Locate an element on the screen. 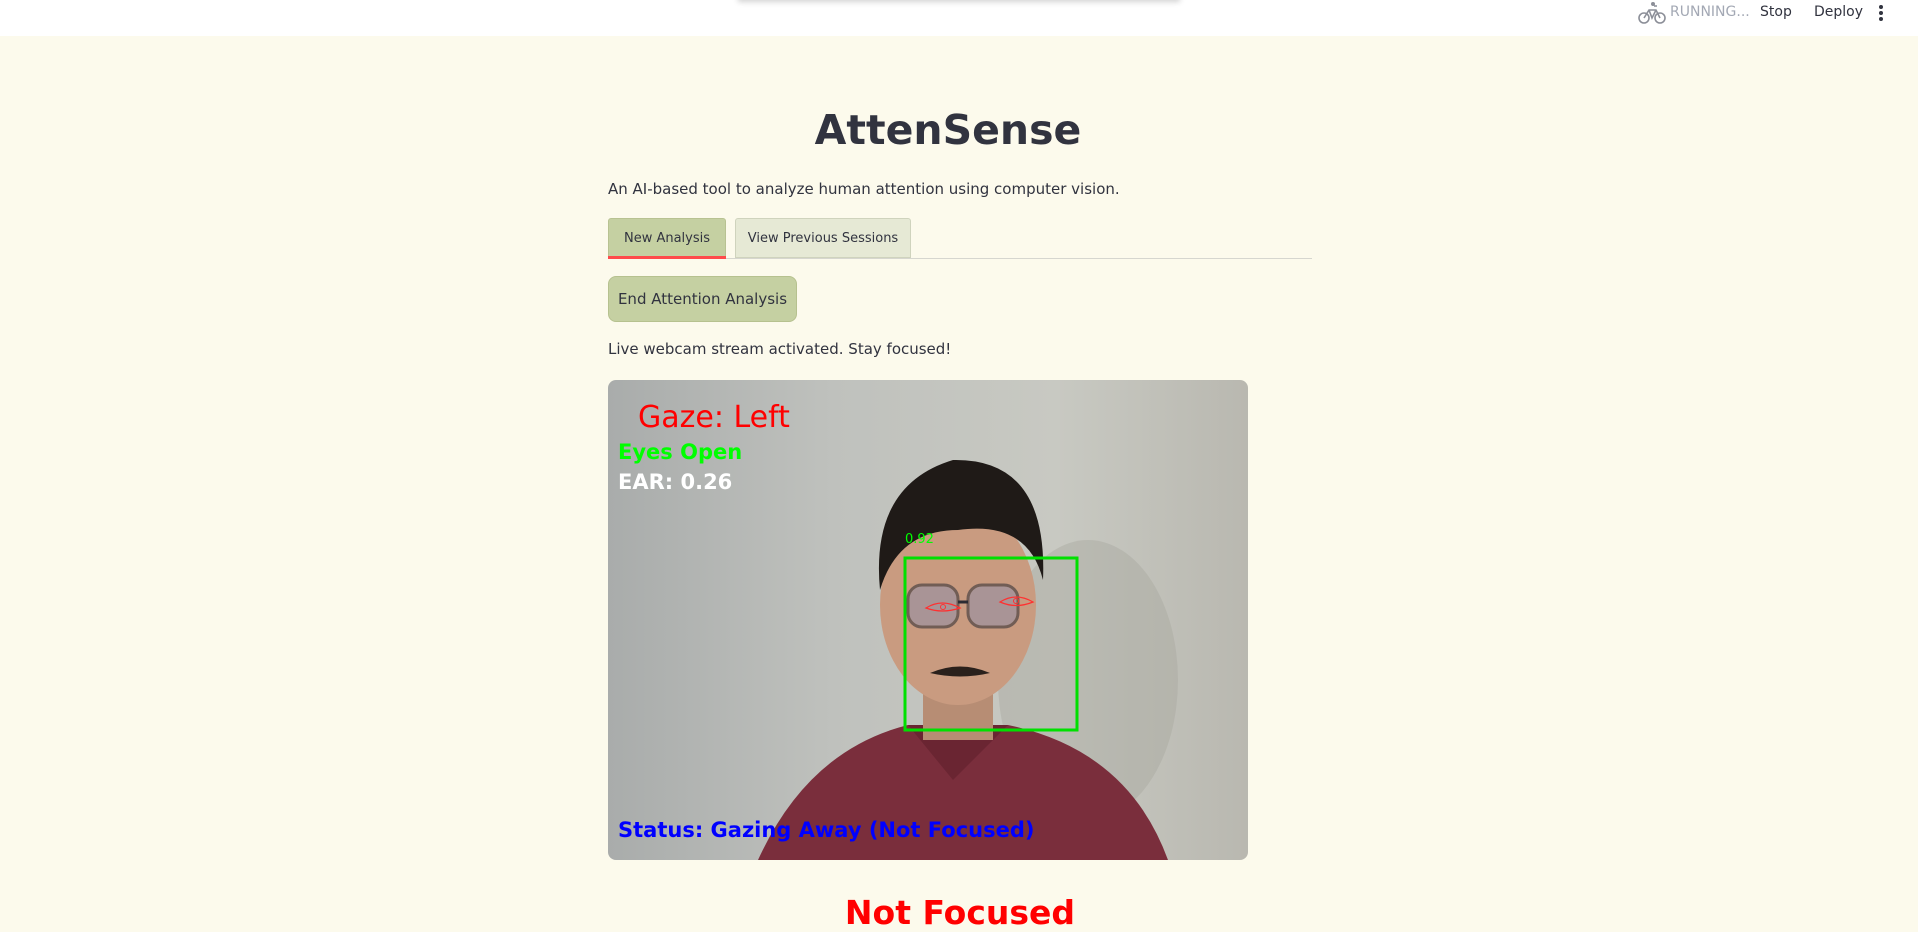  active-tab-indicator is located at coordinates (667, 257).